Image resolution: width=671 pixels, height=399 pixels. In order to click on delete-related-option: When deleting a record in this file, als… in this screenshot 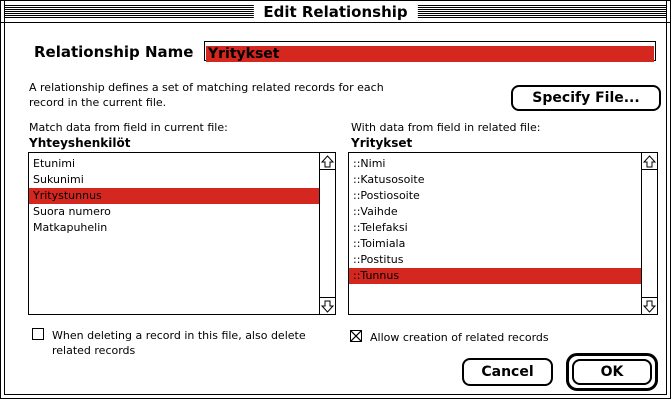, I will do `click(177, 343)`.